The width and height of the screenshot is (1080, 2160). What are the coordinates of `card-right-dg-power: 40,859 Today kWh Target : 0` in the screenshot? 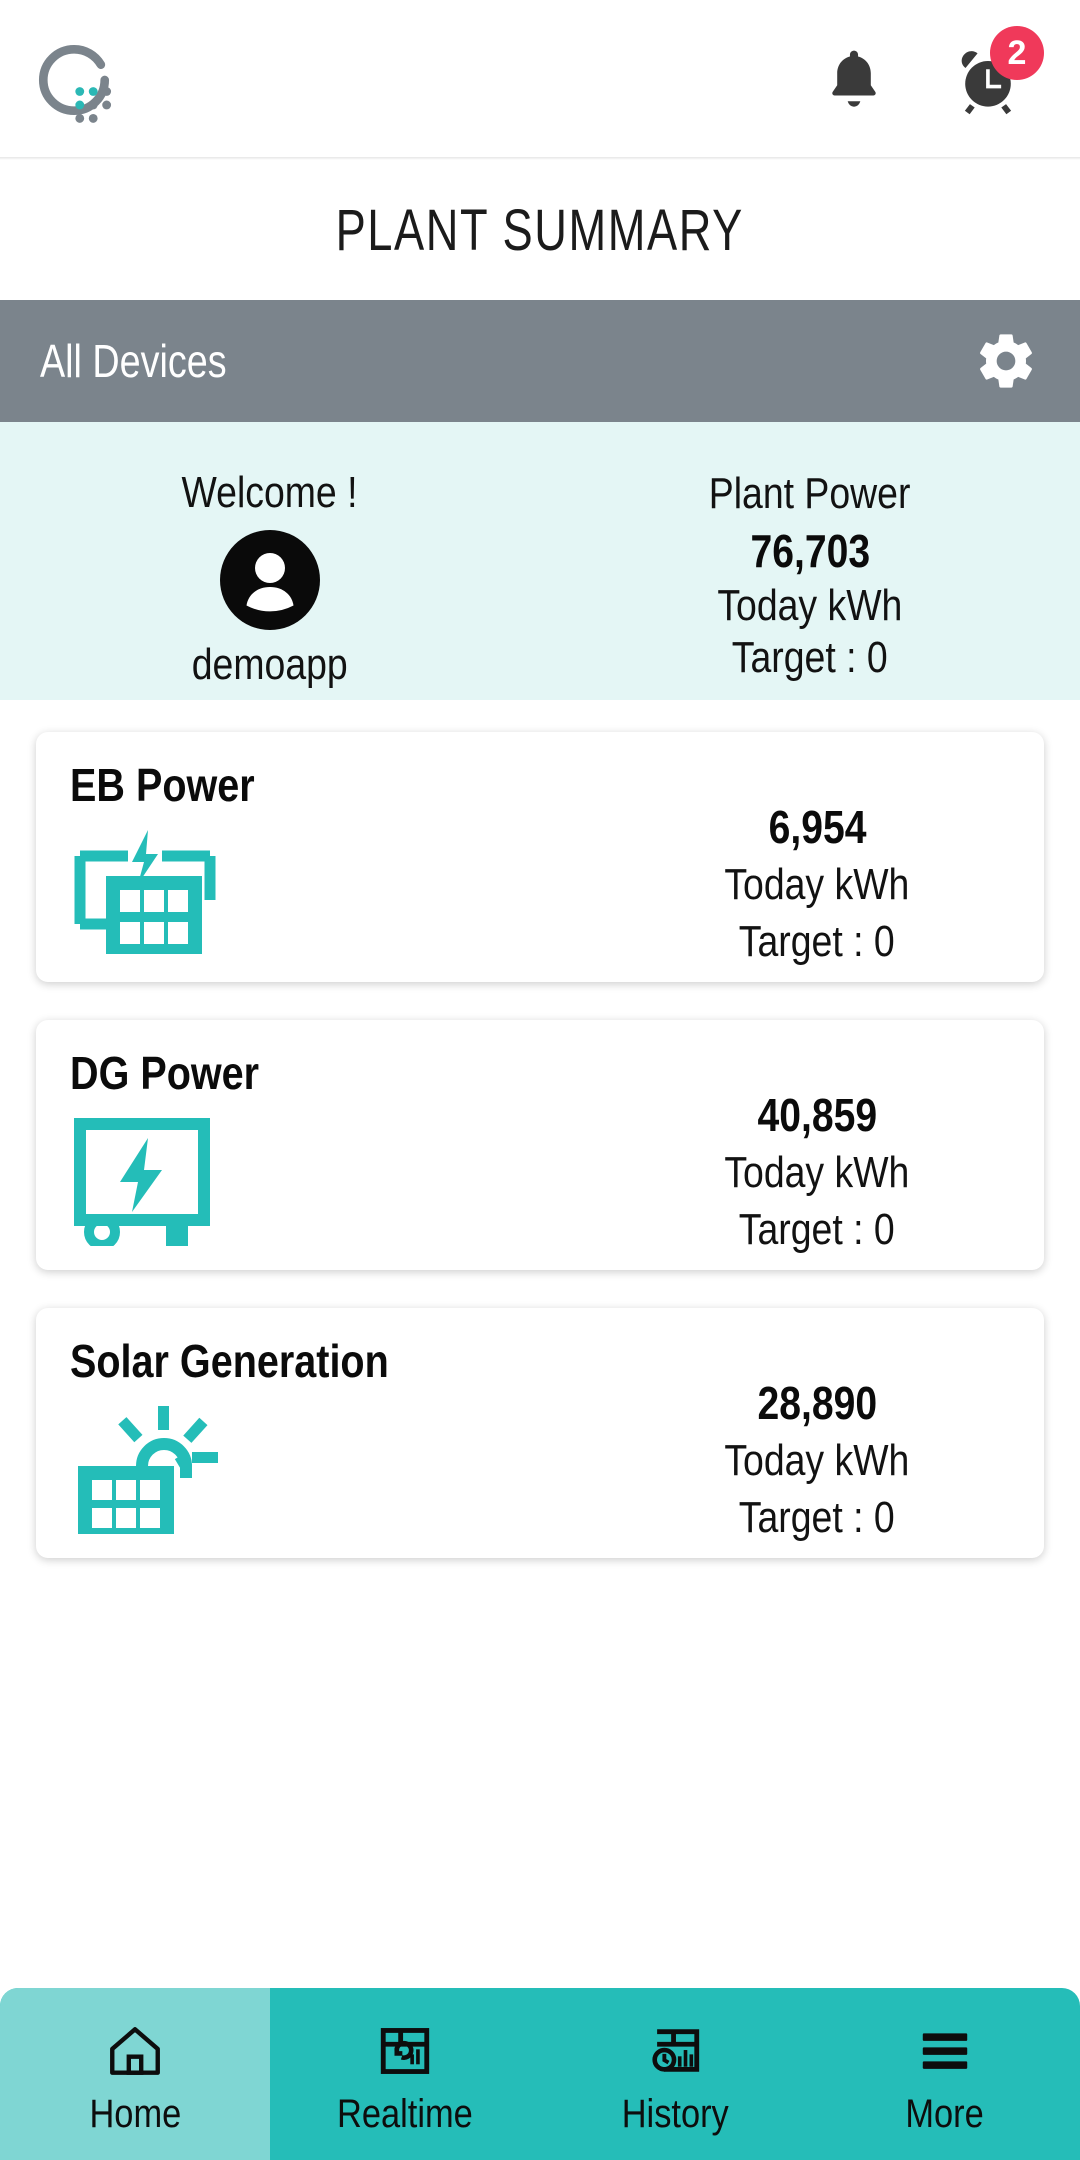 It's located at (817, 1158).